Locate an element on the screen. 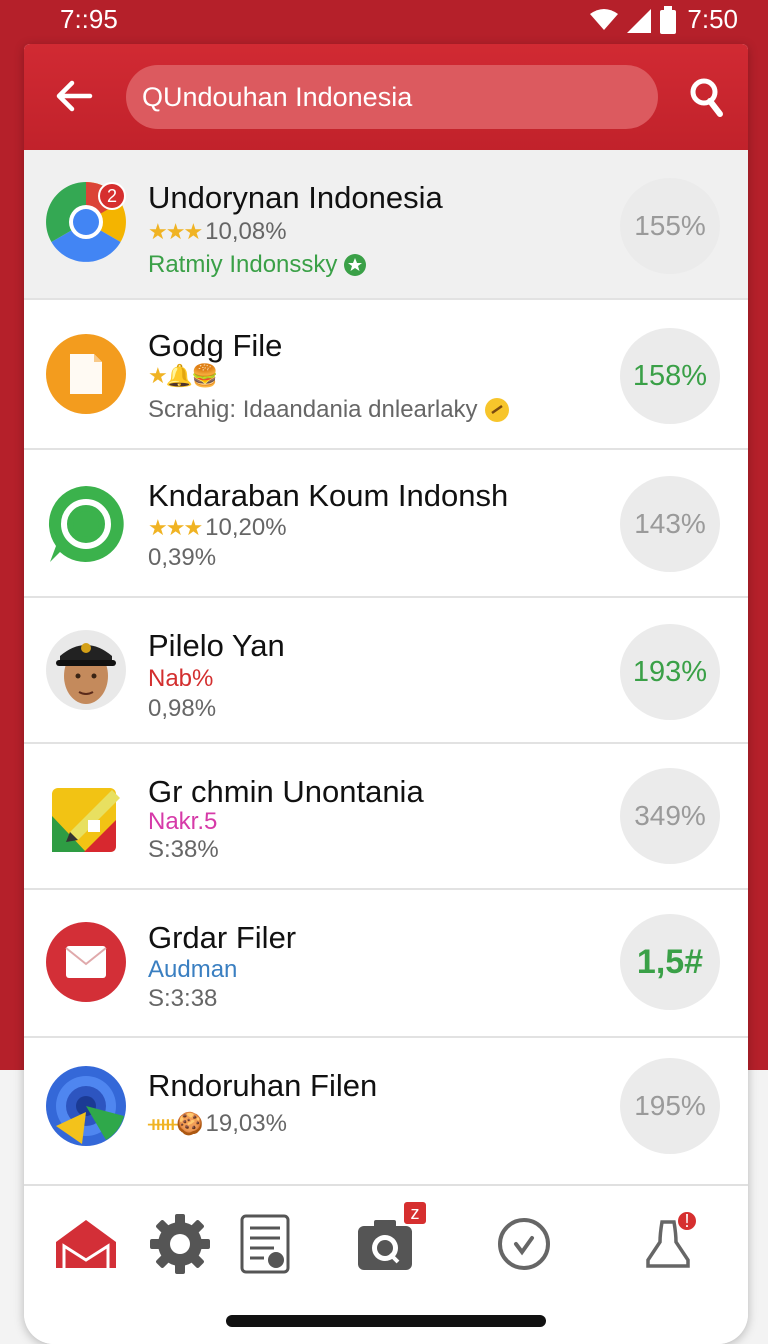 Image resolution: width=768 pixels, height=1344 pixels. settings-icon is located at coordinates (180, 1244).